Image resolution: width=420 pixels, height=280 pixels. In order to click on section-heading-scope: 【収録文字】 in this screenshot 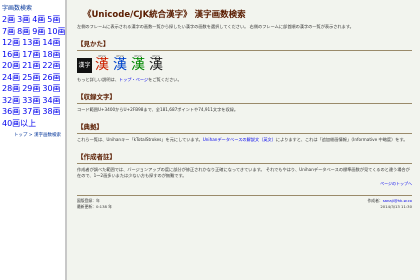, I will do `click(244, 97)`.